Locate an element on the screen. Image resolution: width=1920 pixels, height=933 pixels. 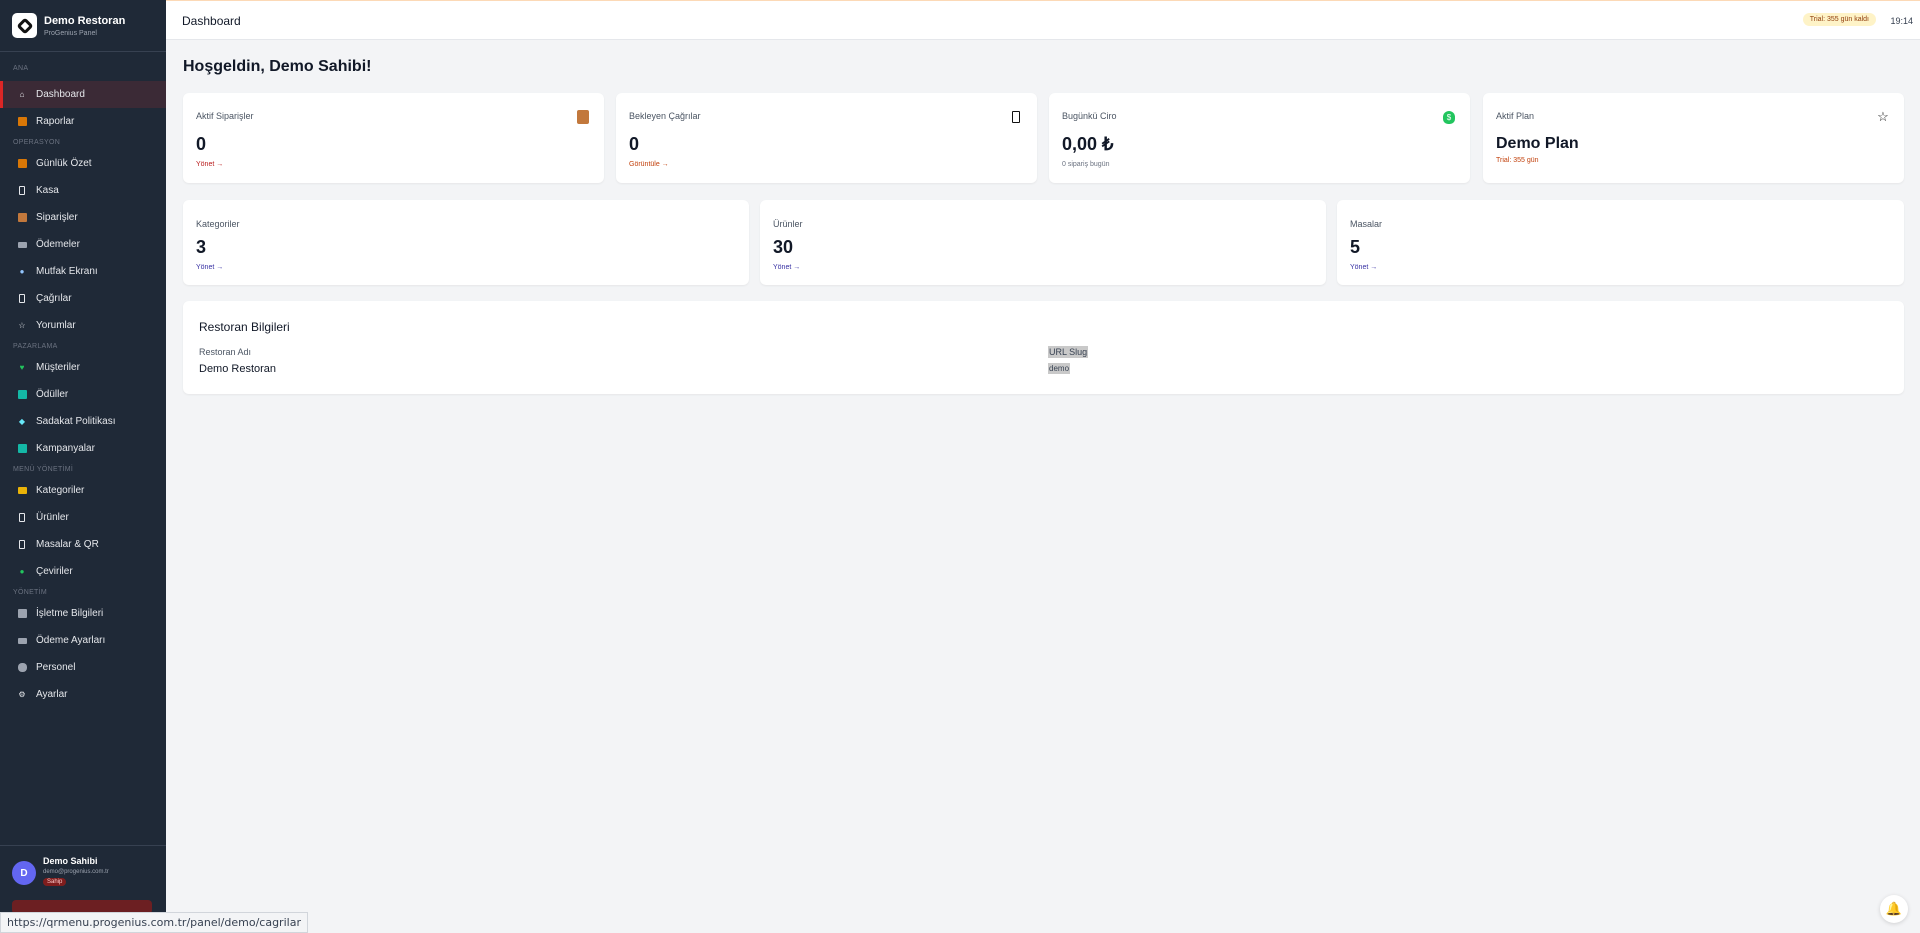
sidebar-item-ayarlar: ⚙ Ayarlar is located at coordinates (83, 694).